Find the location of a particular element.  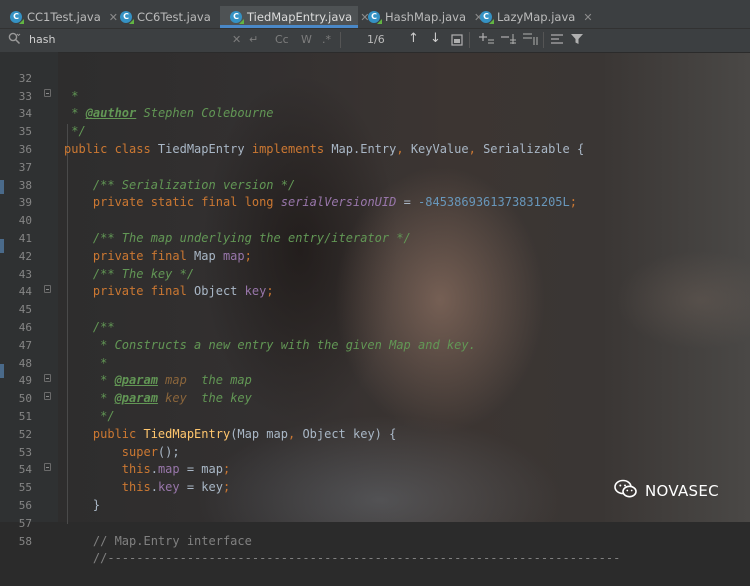

watermark: NOVASEC is located at coordinates (666, 491).